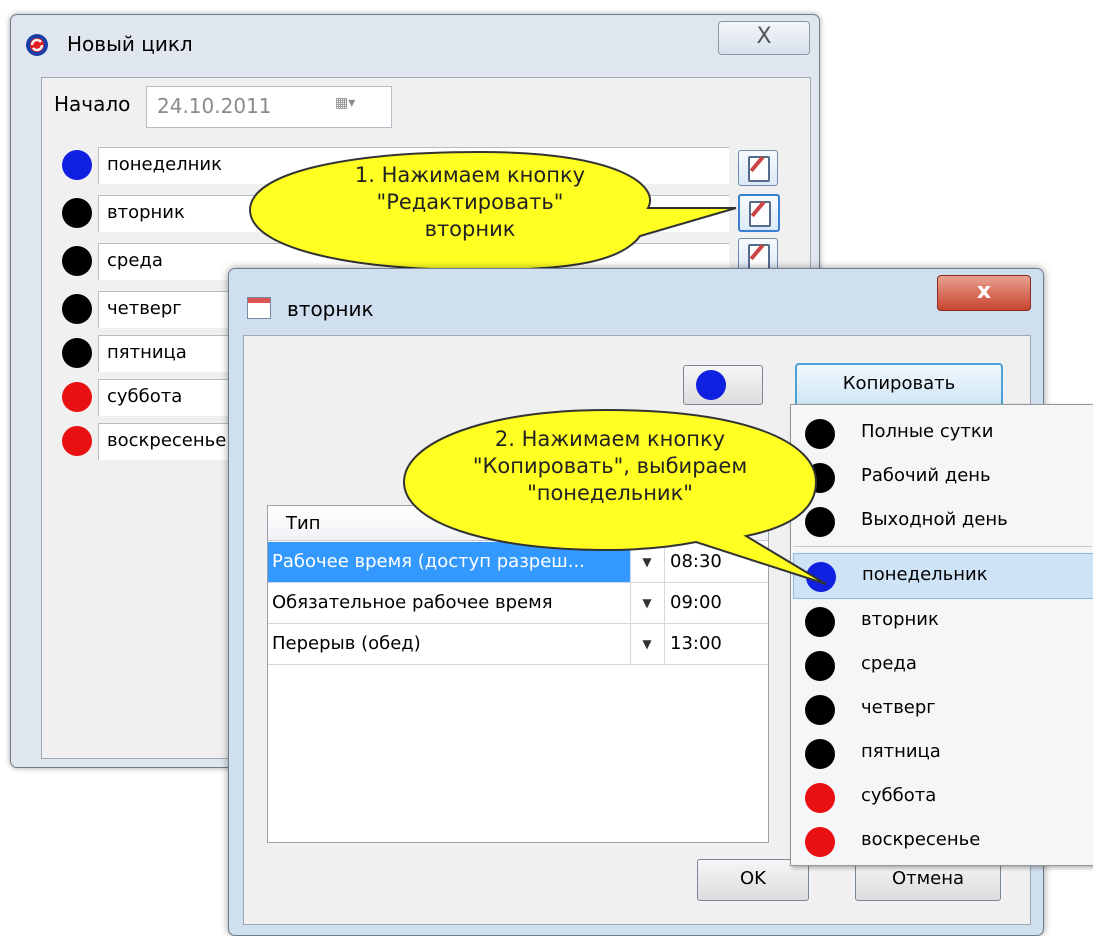 The height and width of the screenshot is (936, 1093). What do you see at coordinates (901, 751) in the screenshot?
I see `menu-item-label: пятница` at bounding box center [901, 751].